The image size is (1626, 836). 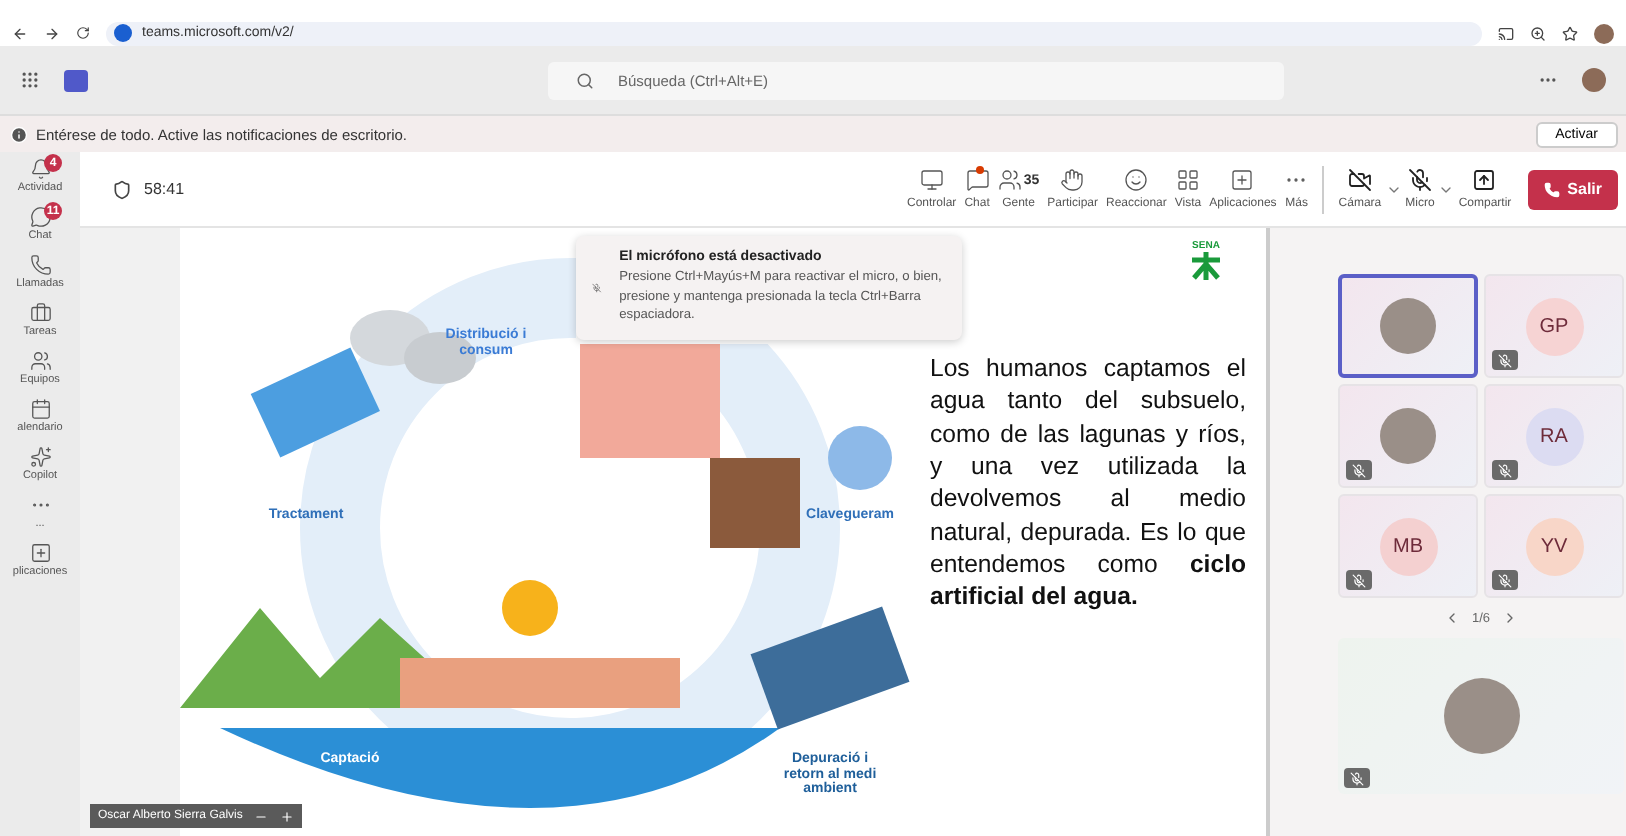 I want to click on leave-button: Salir, so click(x=1572, y=189).